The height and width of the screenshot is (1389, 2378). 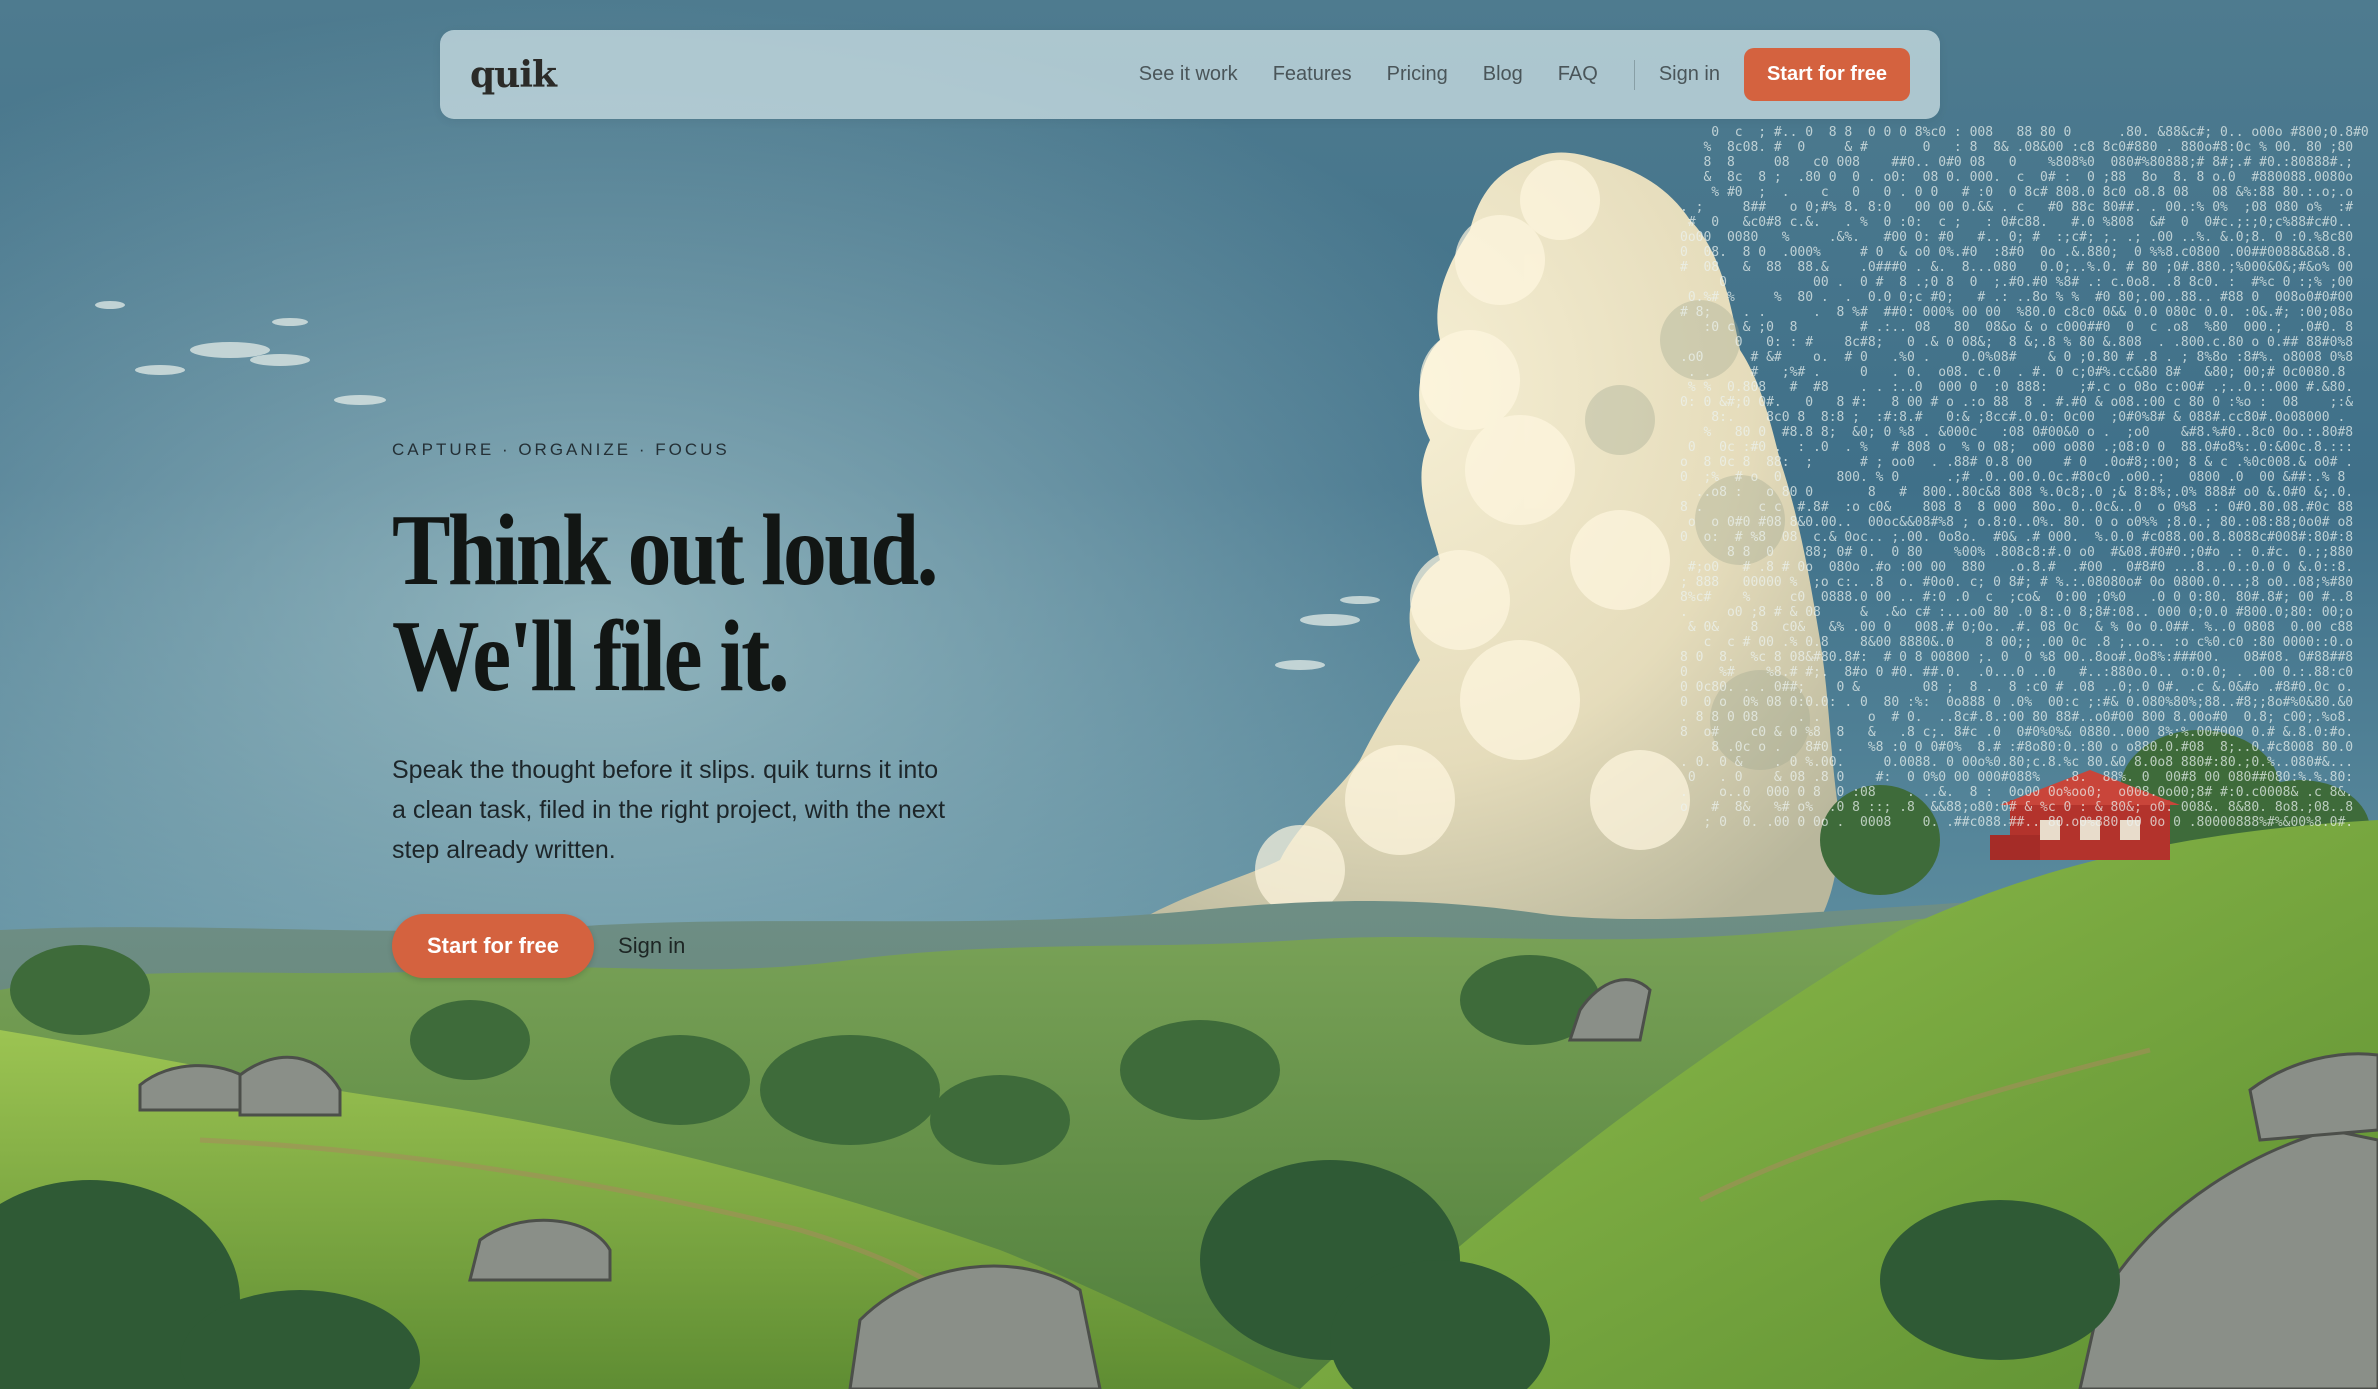 I want to click on hero-eyebrow: CAPTURE · ORGANIZE · FOCUS, so click(x=561, y=449).